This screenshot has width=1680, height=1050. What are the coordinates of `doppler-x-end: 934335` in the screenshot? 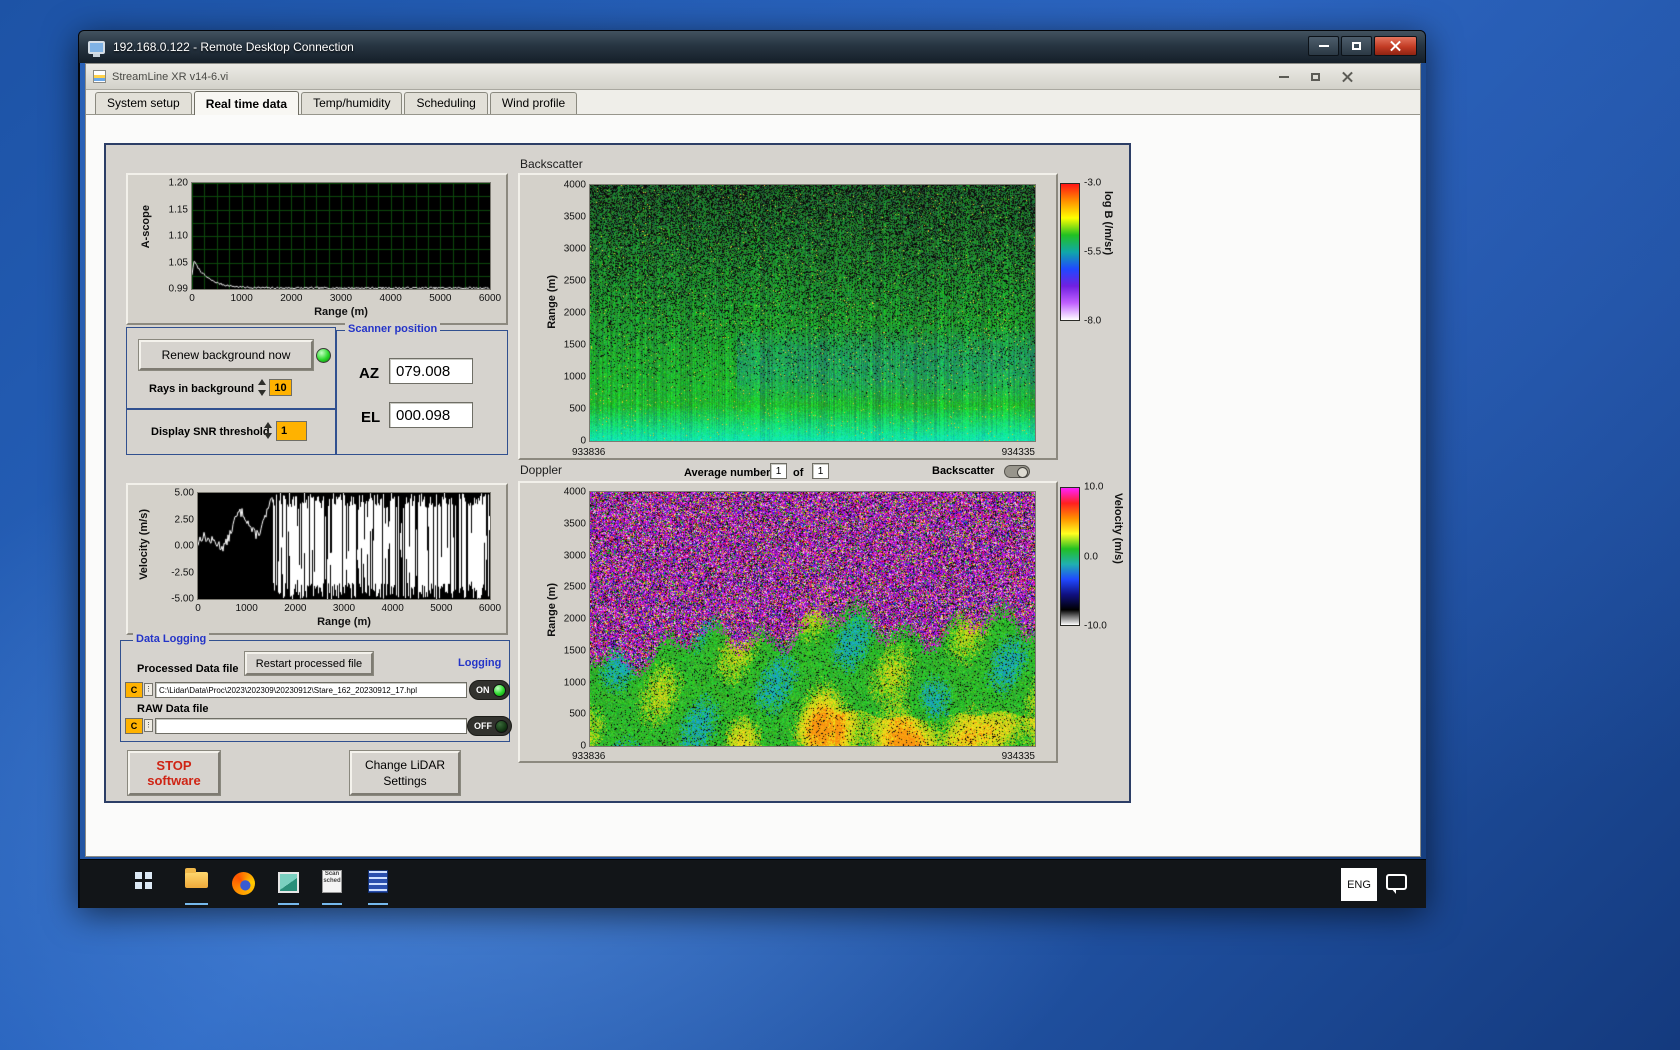 It's located at (1018, 756).